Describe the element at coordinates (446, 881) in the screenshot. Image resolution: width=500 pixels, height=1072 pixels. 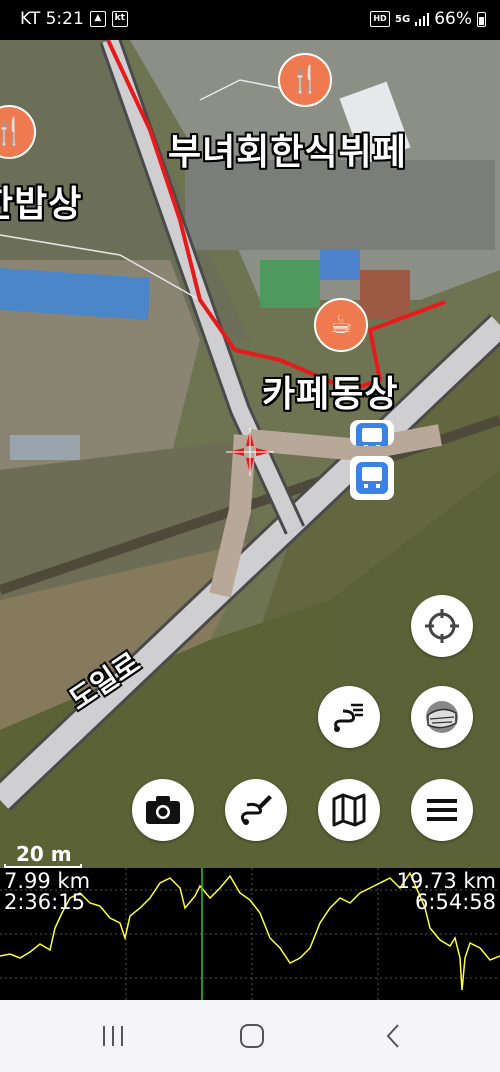
I see `right-distance: 19.73 km` at that location.